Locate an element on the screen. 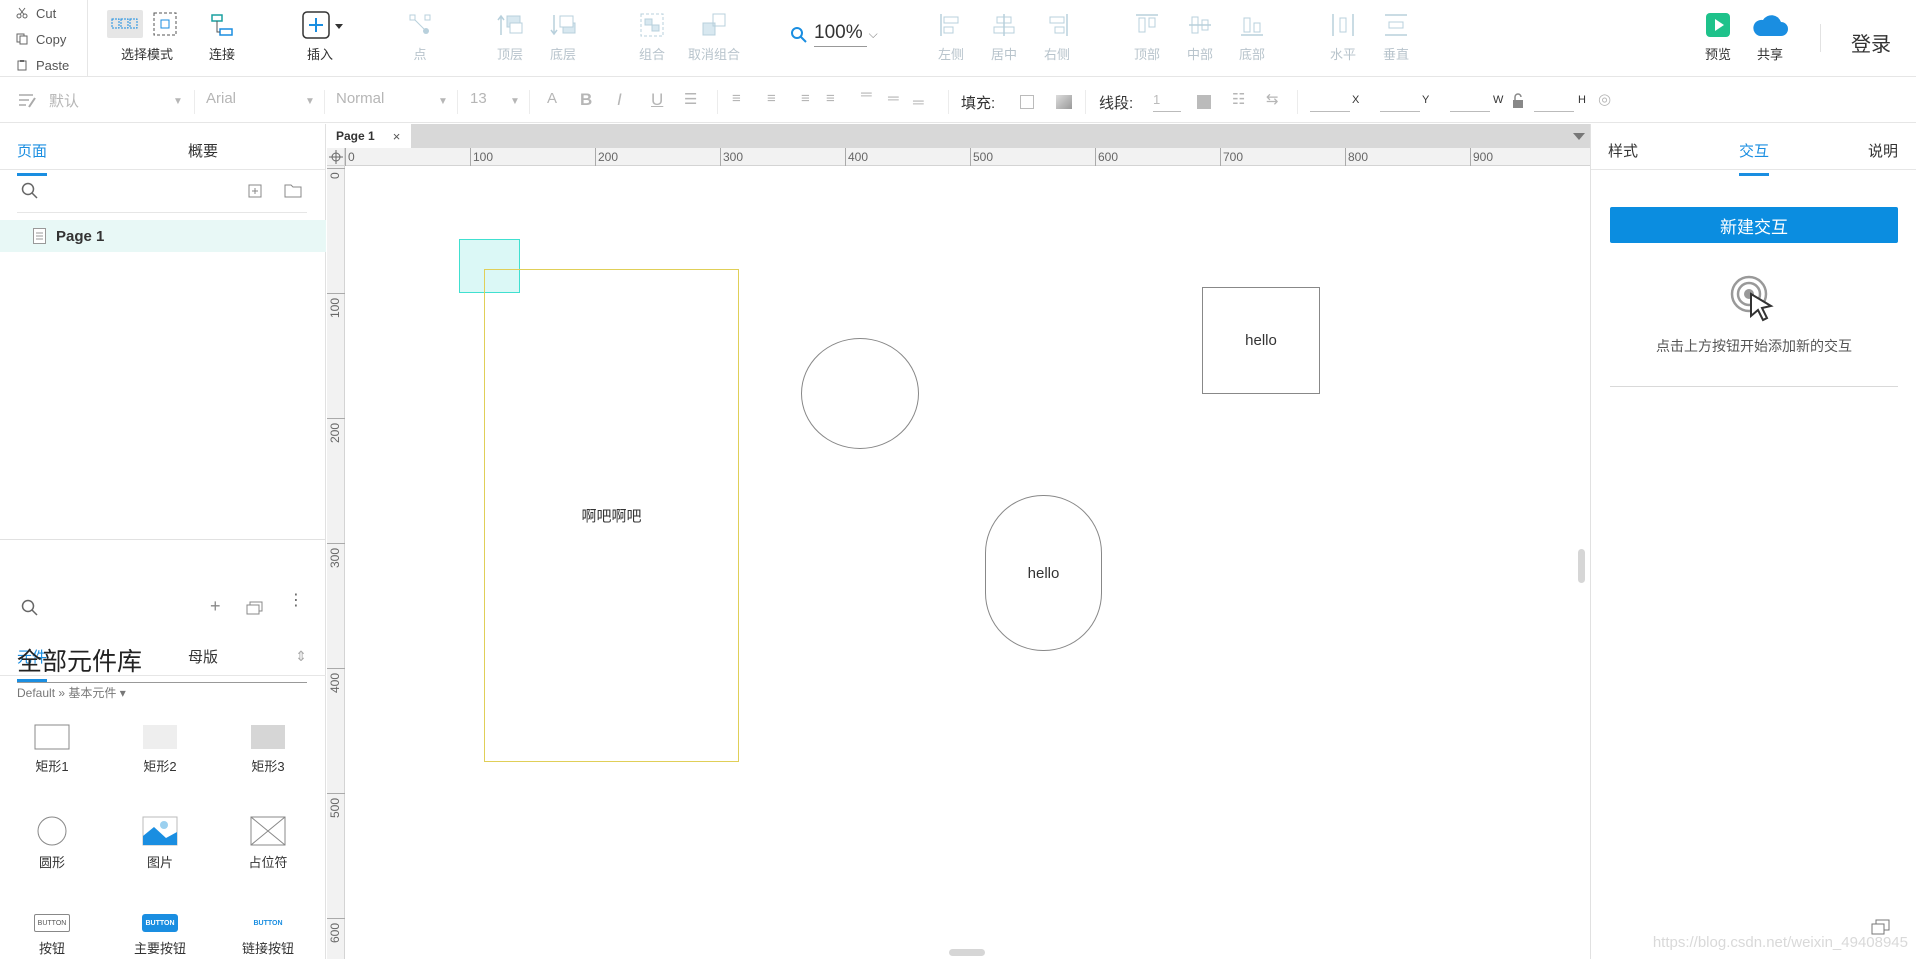  underline-icon: U is located at coordinates (657, 100).